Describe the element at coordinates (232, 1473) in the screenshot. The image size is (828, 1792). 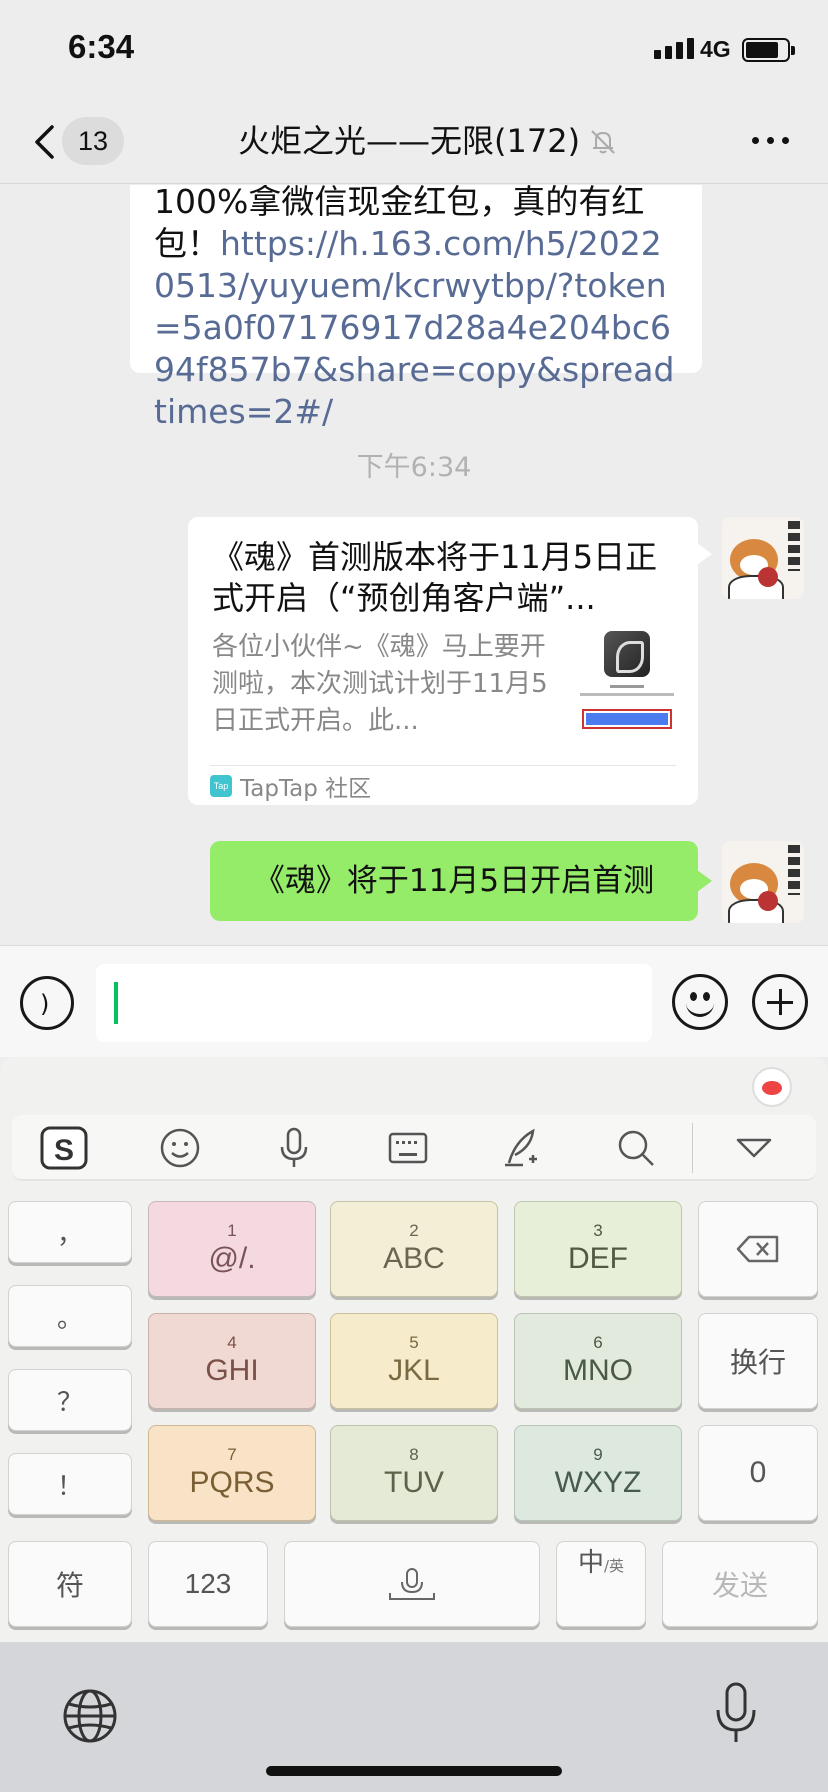
I see `key-7: 7 PQRS` at that location.